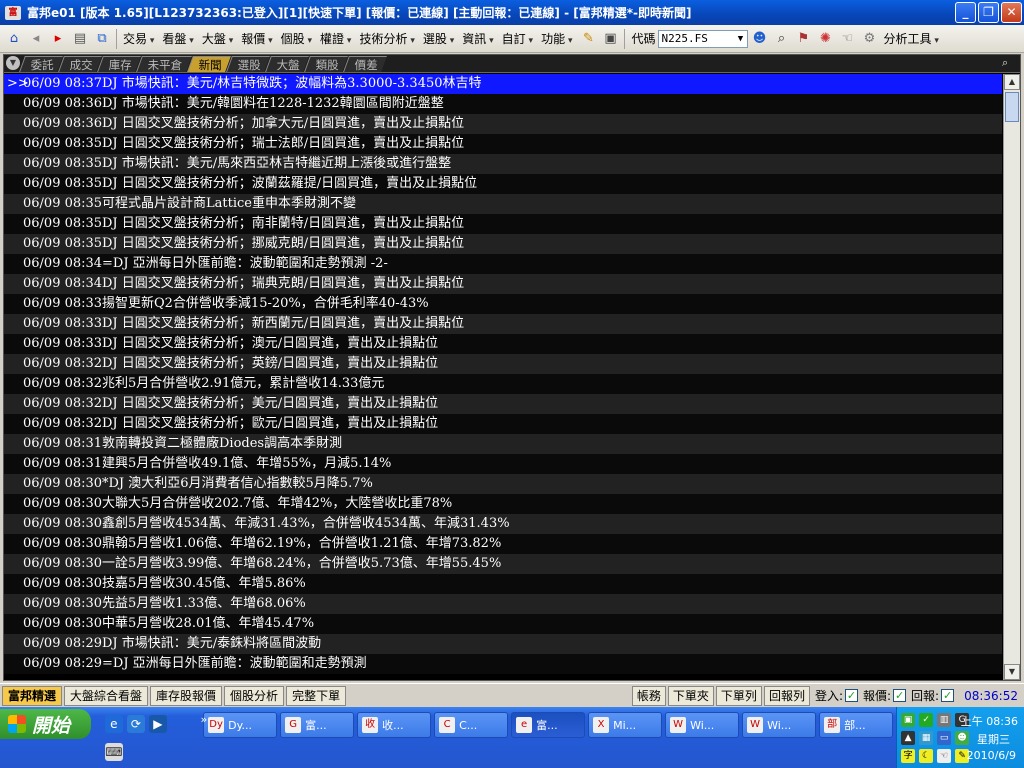 This screenshot has width=1024, height=768. What do you see at coordinates (703, 38) in the screenshot?
I see `stock-code-input: N225.FS ▼` at bounding box center [703, 38].